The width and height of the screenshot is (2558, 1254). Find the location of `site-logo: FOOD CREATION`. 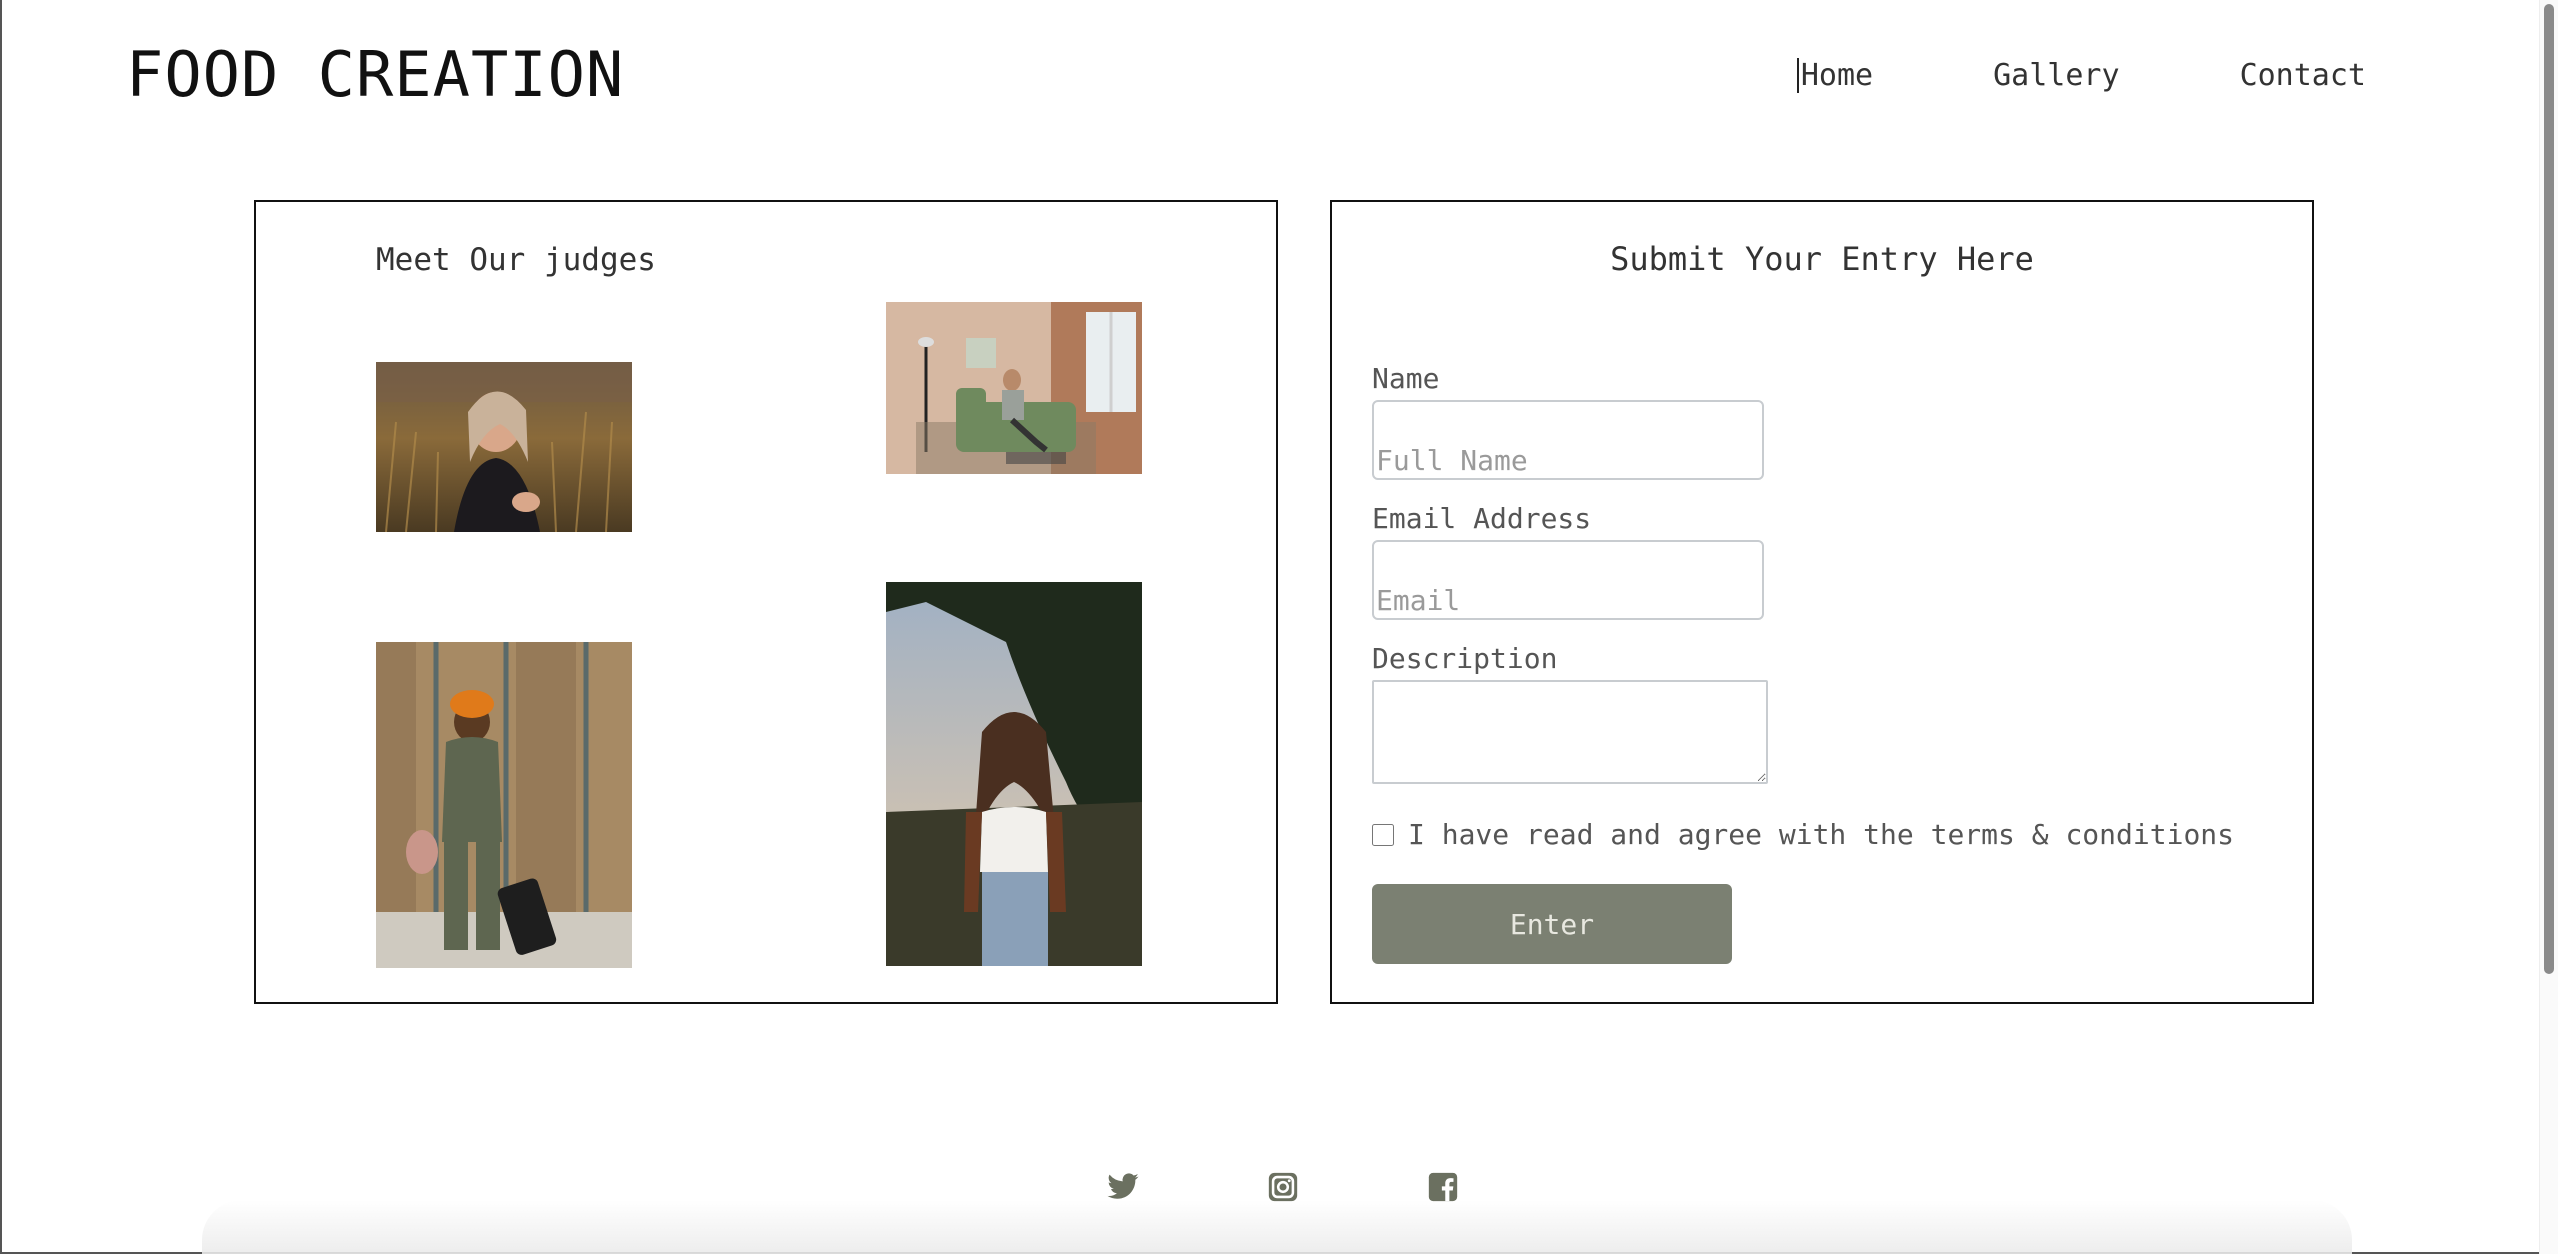

site-logo: FOOD CREATION is located at coordinates (375, 74).